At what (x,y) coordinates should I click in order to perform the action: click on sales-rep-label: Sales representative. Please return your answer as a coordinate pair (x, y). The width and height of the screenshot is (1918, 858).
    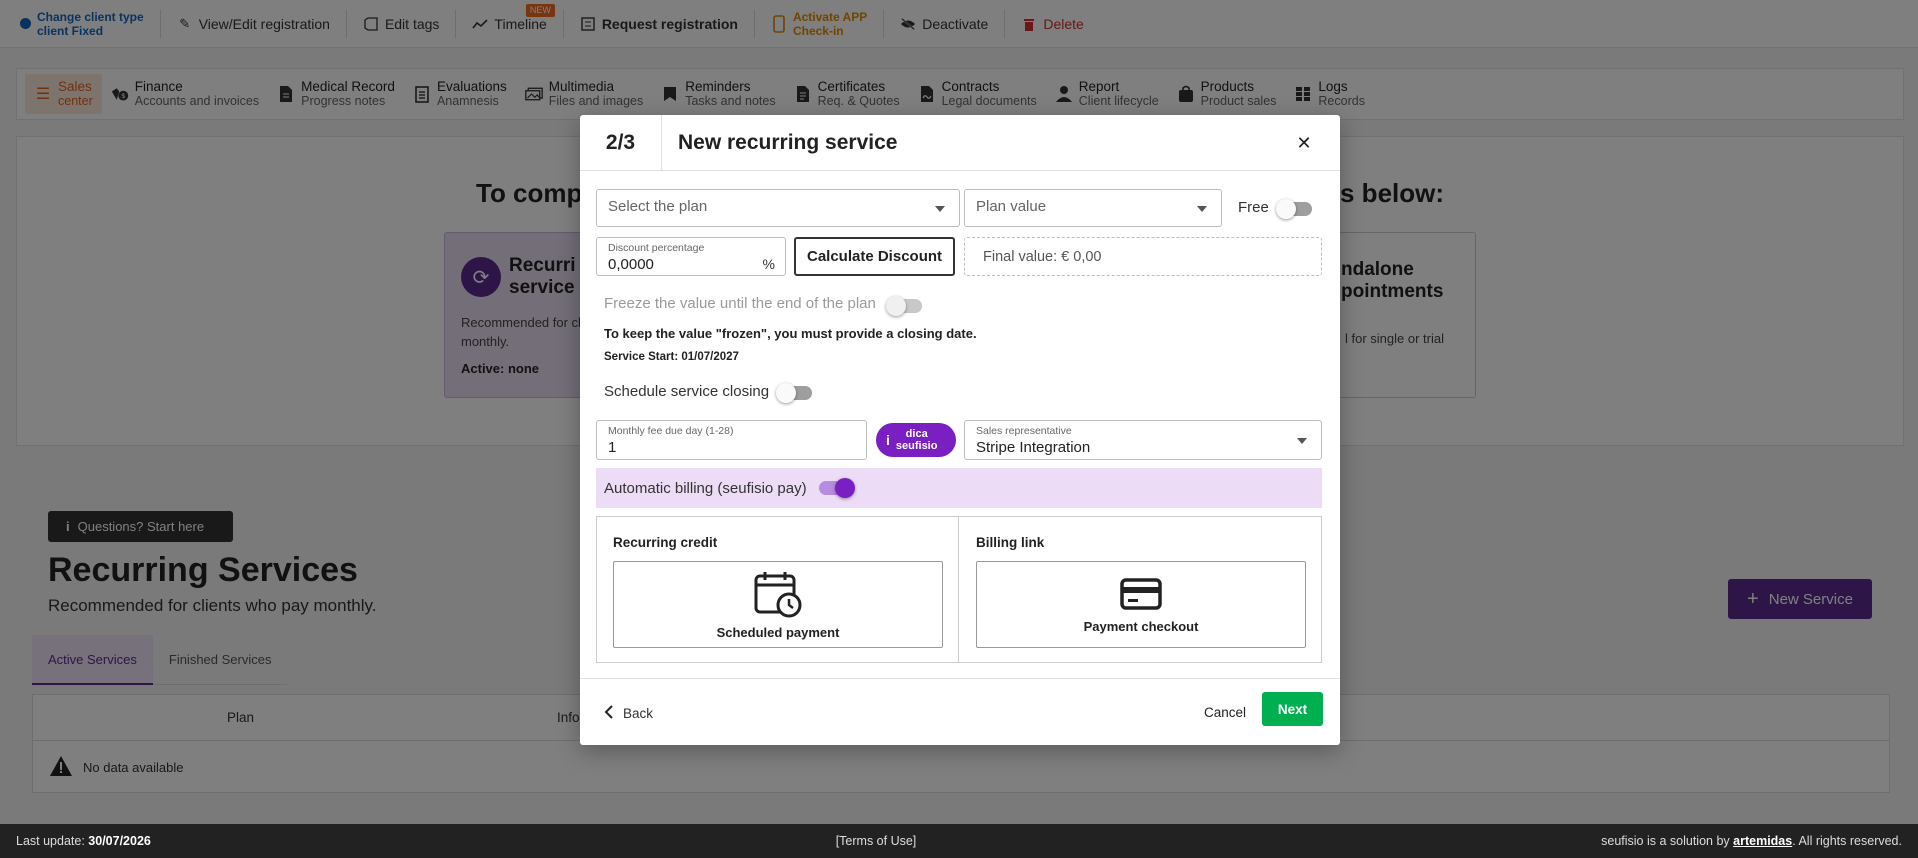
    Looking at the image, I should click on (1024, 431).